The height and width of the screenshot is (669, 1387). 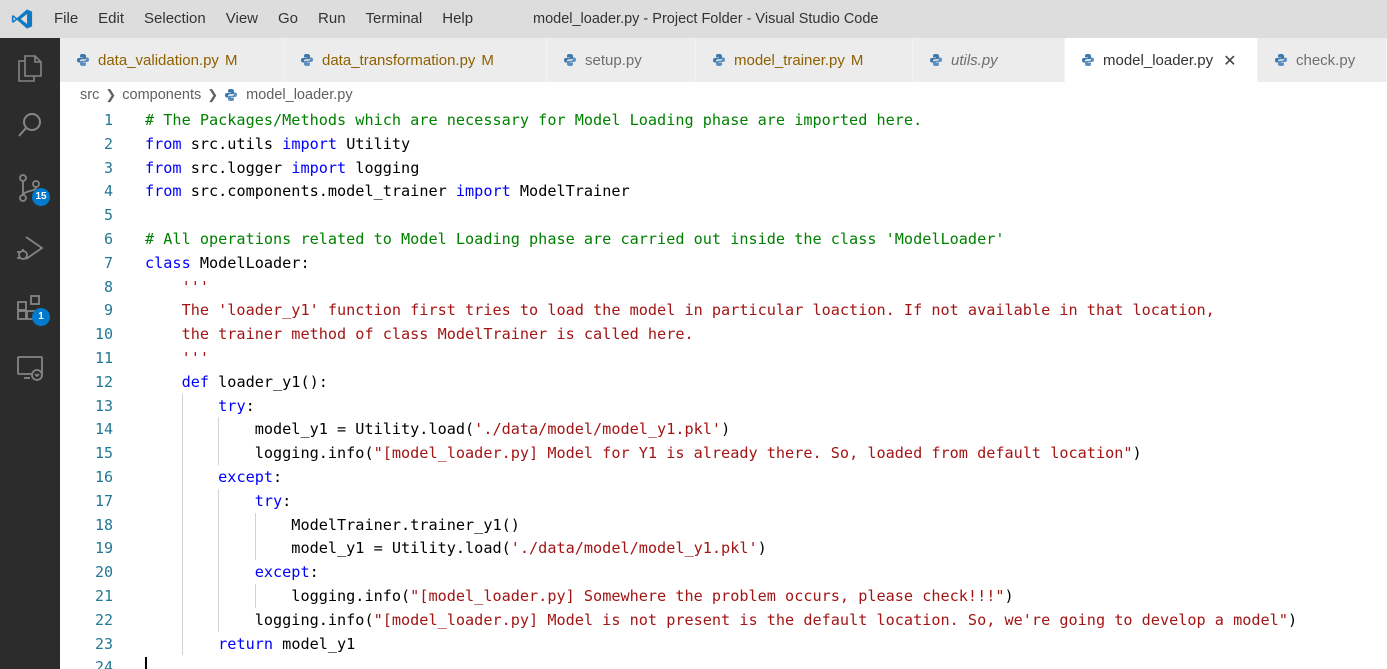 What do you see at coordinates (111, 19) in the screenshot?
I see `menu-edit: Edit` at bounding box center [111, 19].